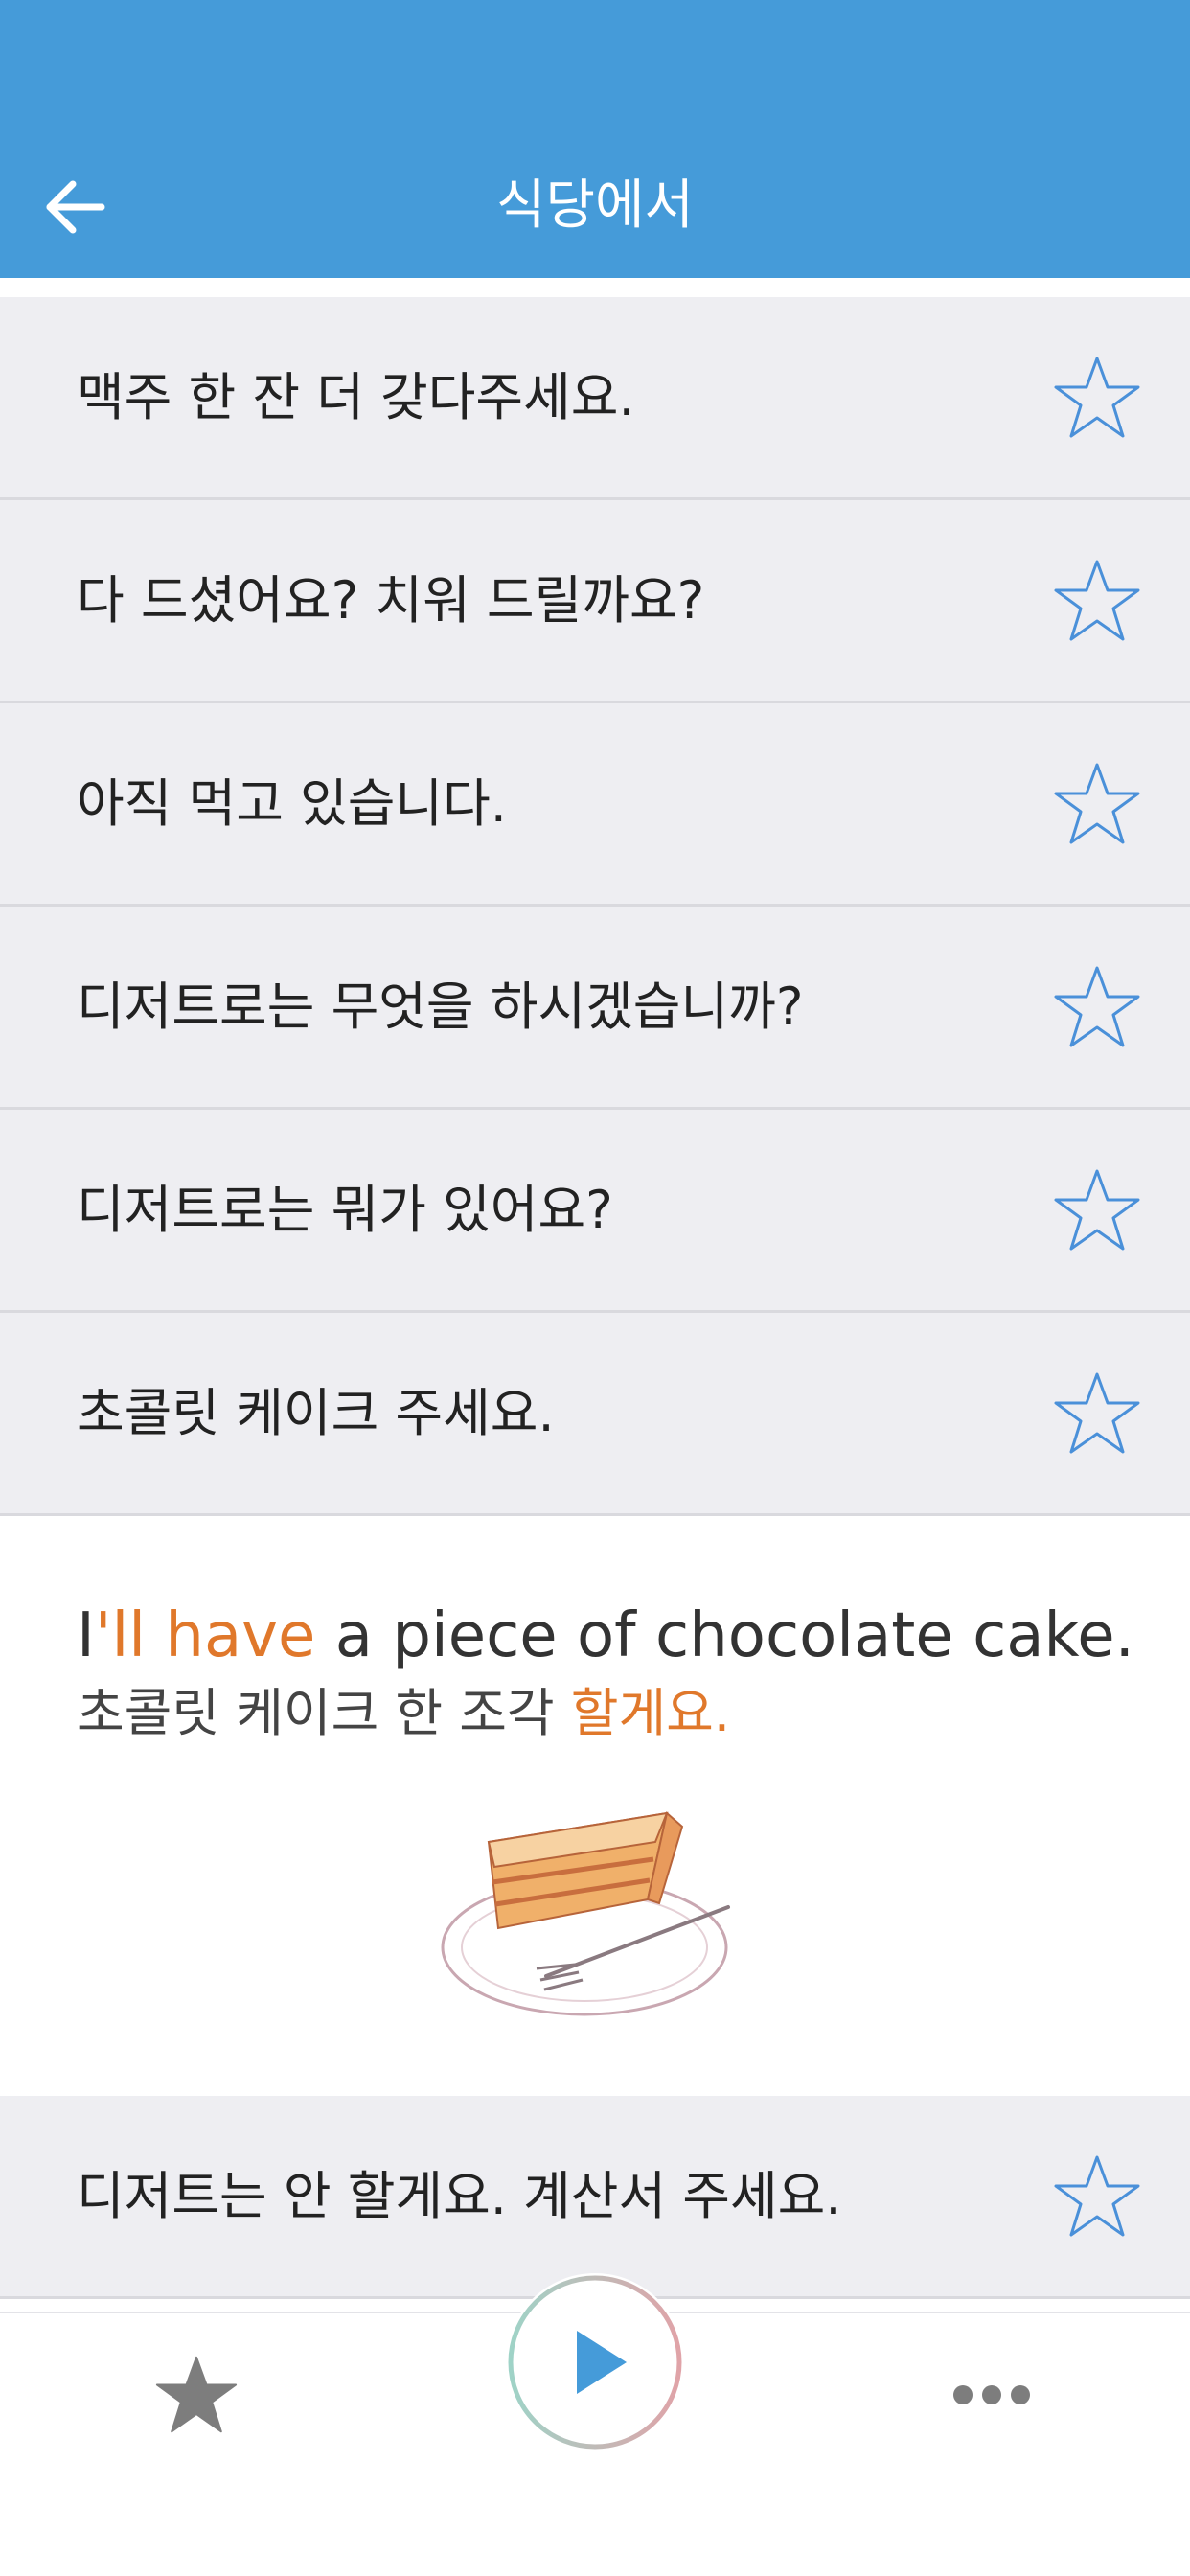 The width and height of the screenshot is (1190, 2576). What do you see at coordinates (595, 805) in the screenshot?
I see `phrase-row: 아직 먹고 있습니다.` at bounding box center [595, 805].